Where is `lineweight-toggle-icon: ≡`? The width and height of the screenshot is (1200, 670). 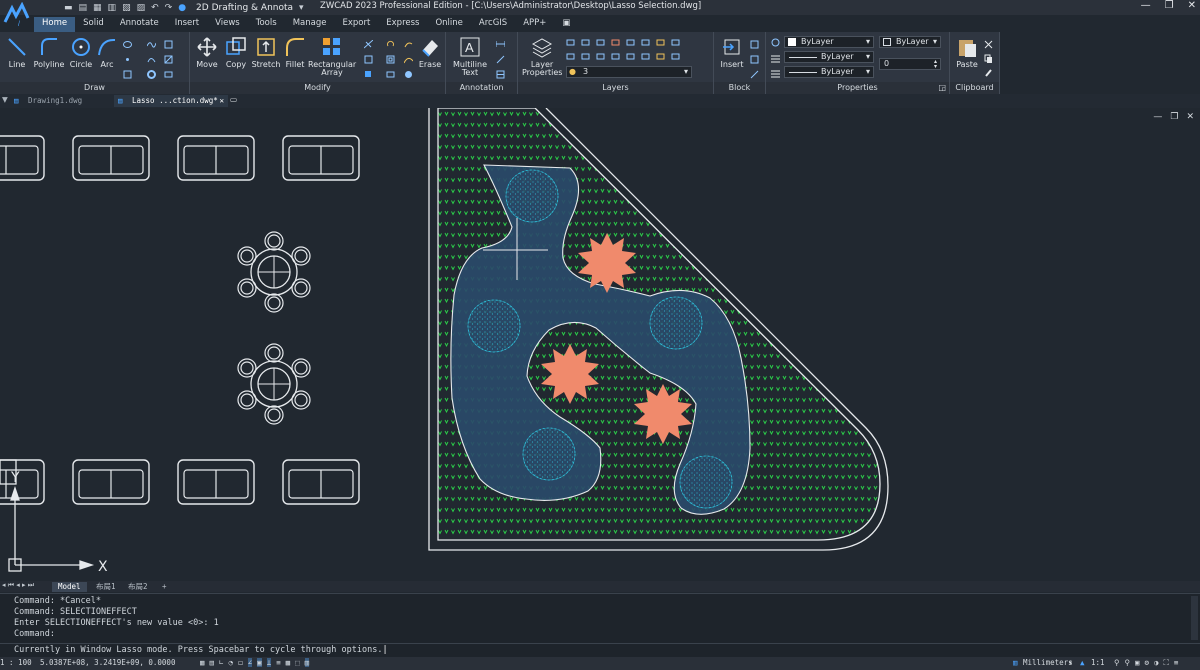
lineweight-toggle-icon: ≡ is located at coordinates (278, 662).